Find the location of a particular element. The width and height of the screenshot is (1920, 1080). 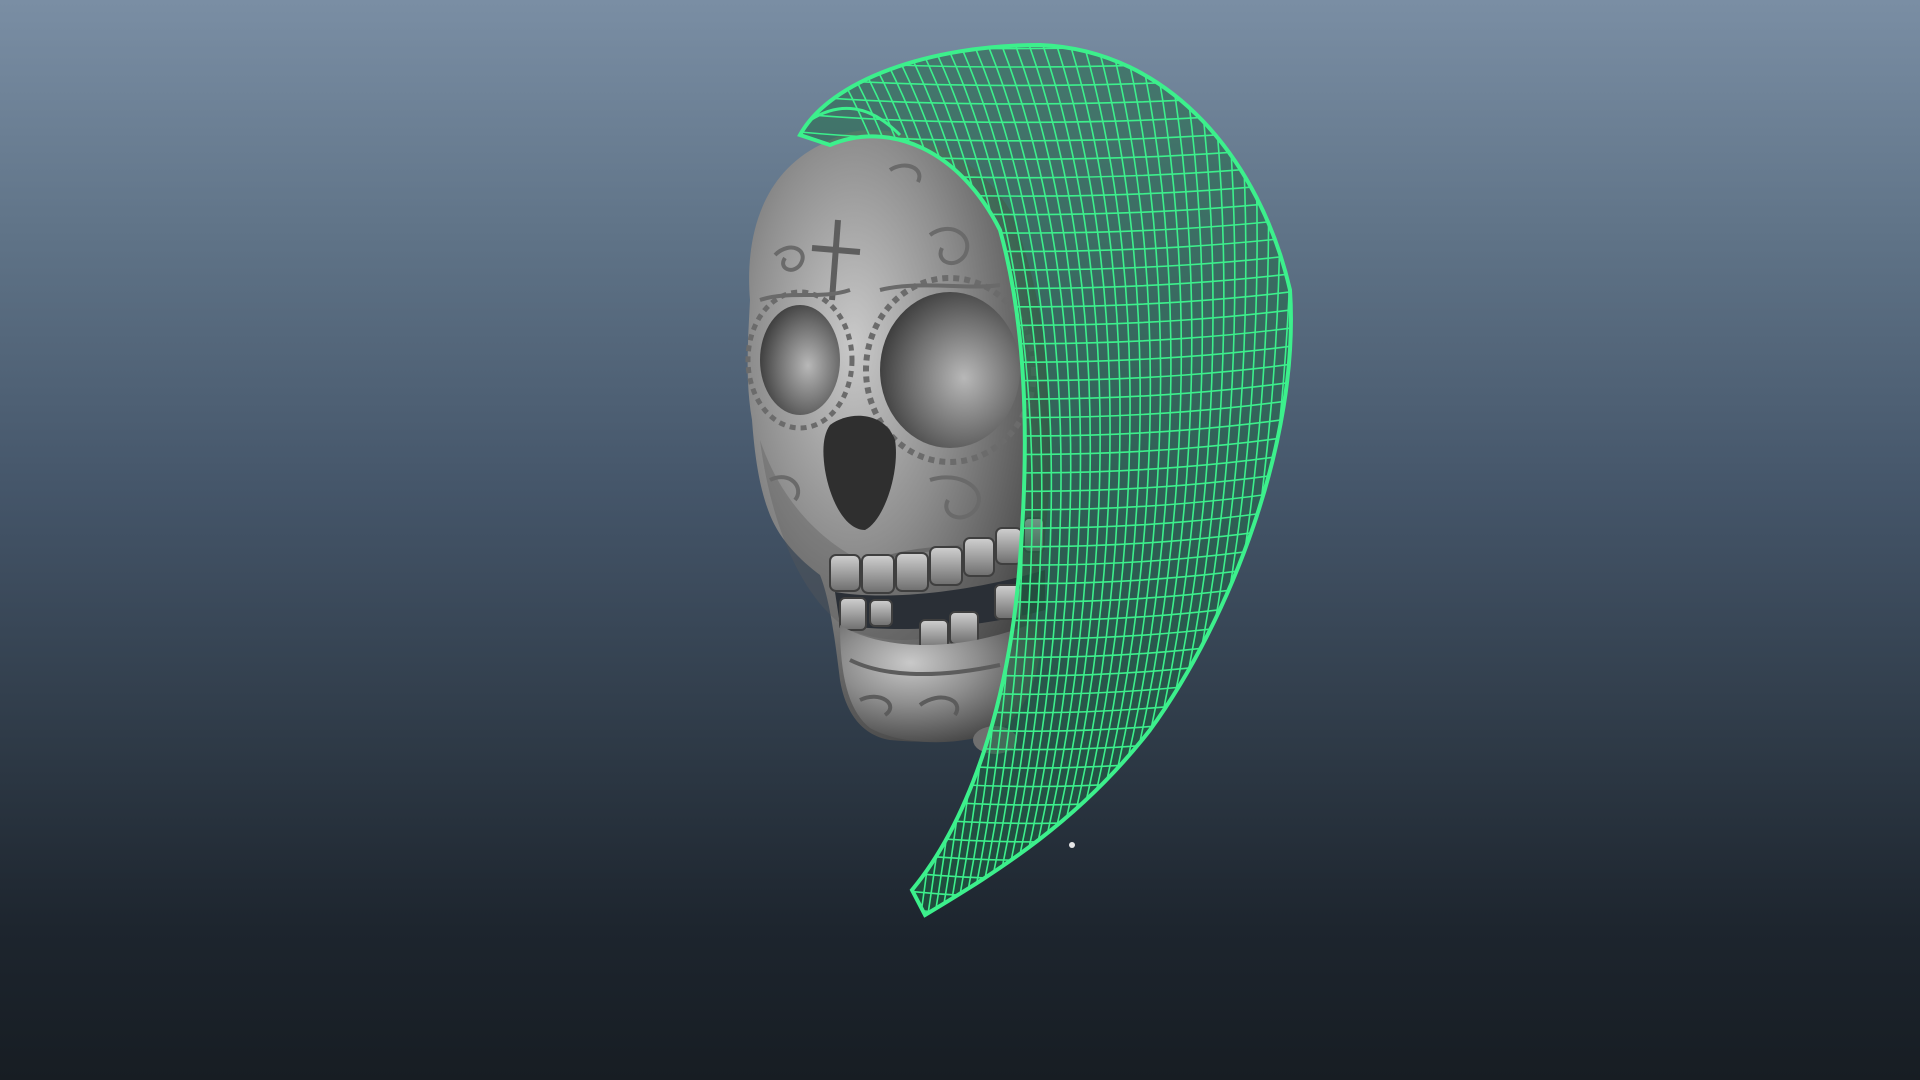

eye-socket-left is located at coordinates (800, 360).